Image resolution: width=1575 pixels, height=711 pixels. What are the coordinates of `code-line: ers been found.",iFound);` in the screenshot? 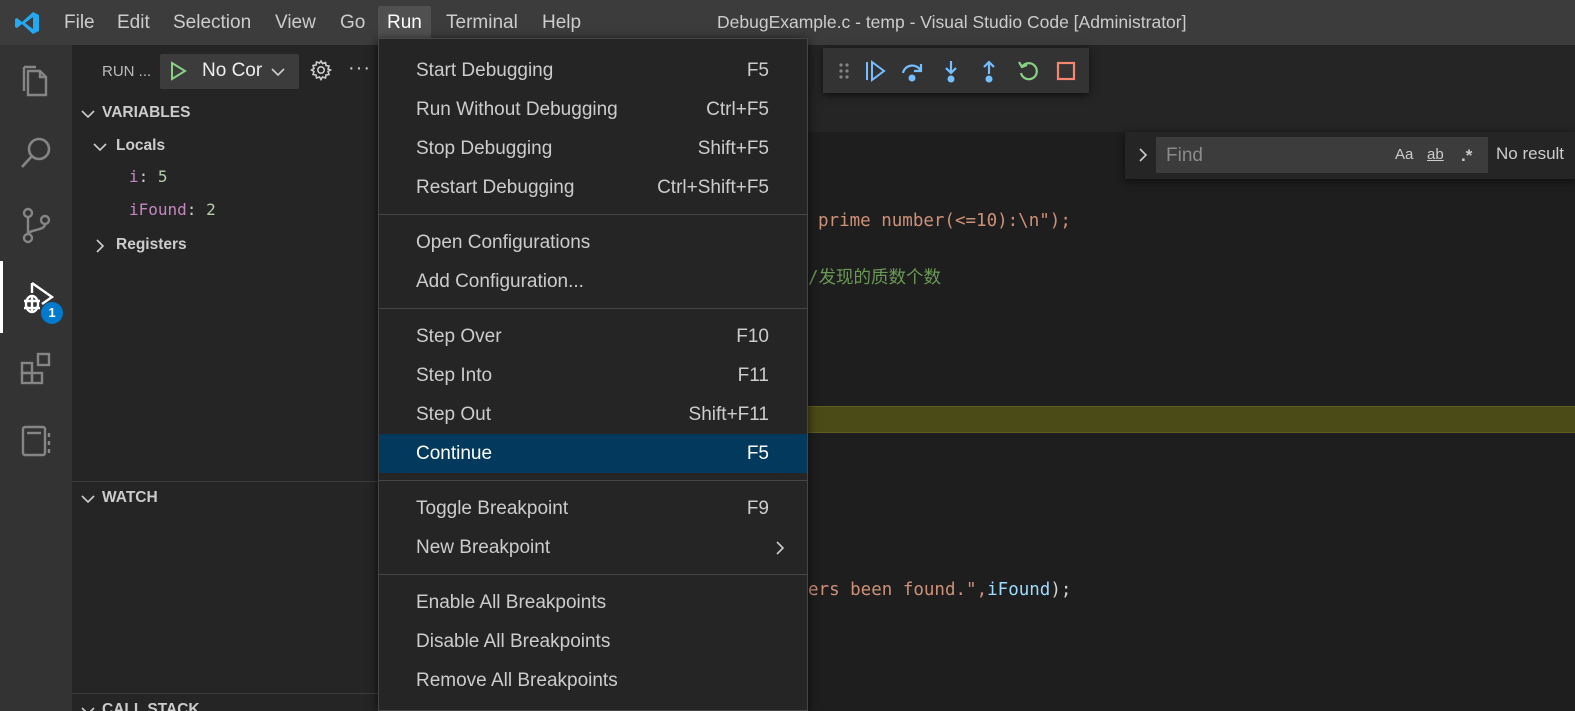 It's located at (939, 590).